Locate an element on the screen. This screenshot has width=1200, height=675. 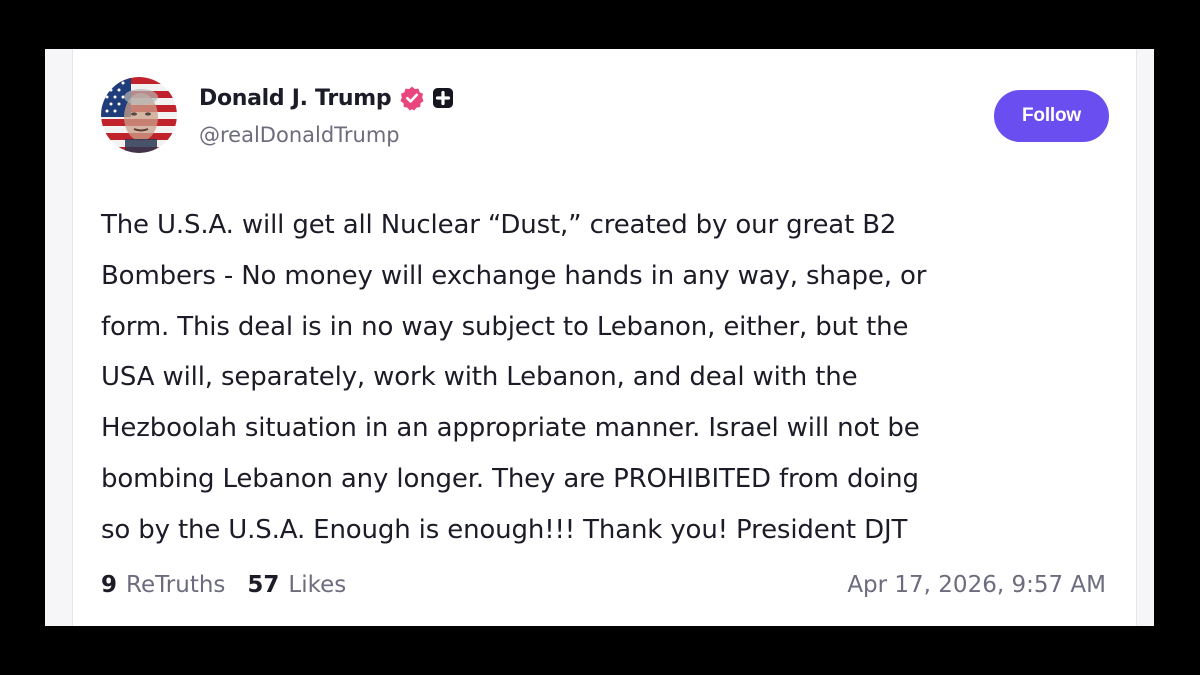
likes-link: 57 Likes is located at coordinates (296, 585).